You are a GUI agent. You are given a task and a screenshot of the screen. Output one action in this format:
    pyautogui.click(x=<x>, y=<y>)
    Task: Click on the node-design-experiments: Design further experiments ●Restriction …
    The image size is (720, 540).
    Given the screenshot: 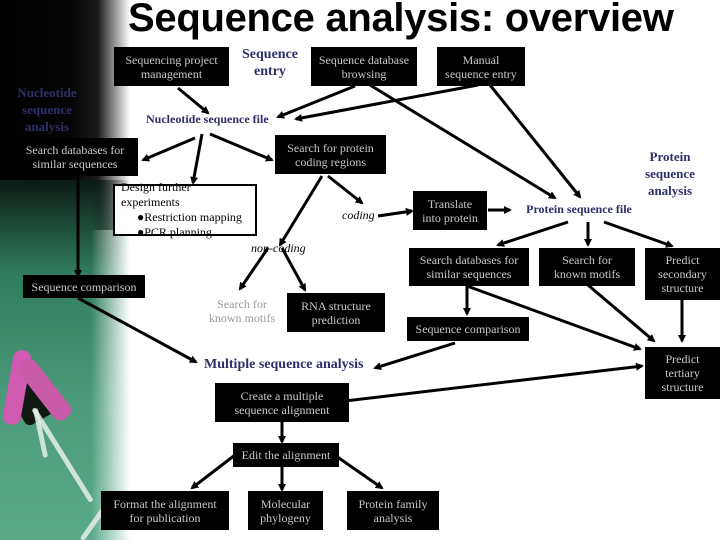 What is the action you would take?
    pyautogui.click(x=185, y=209)
    